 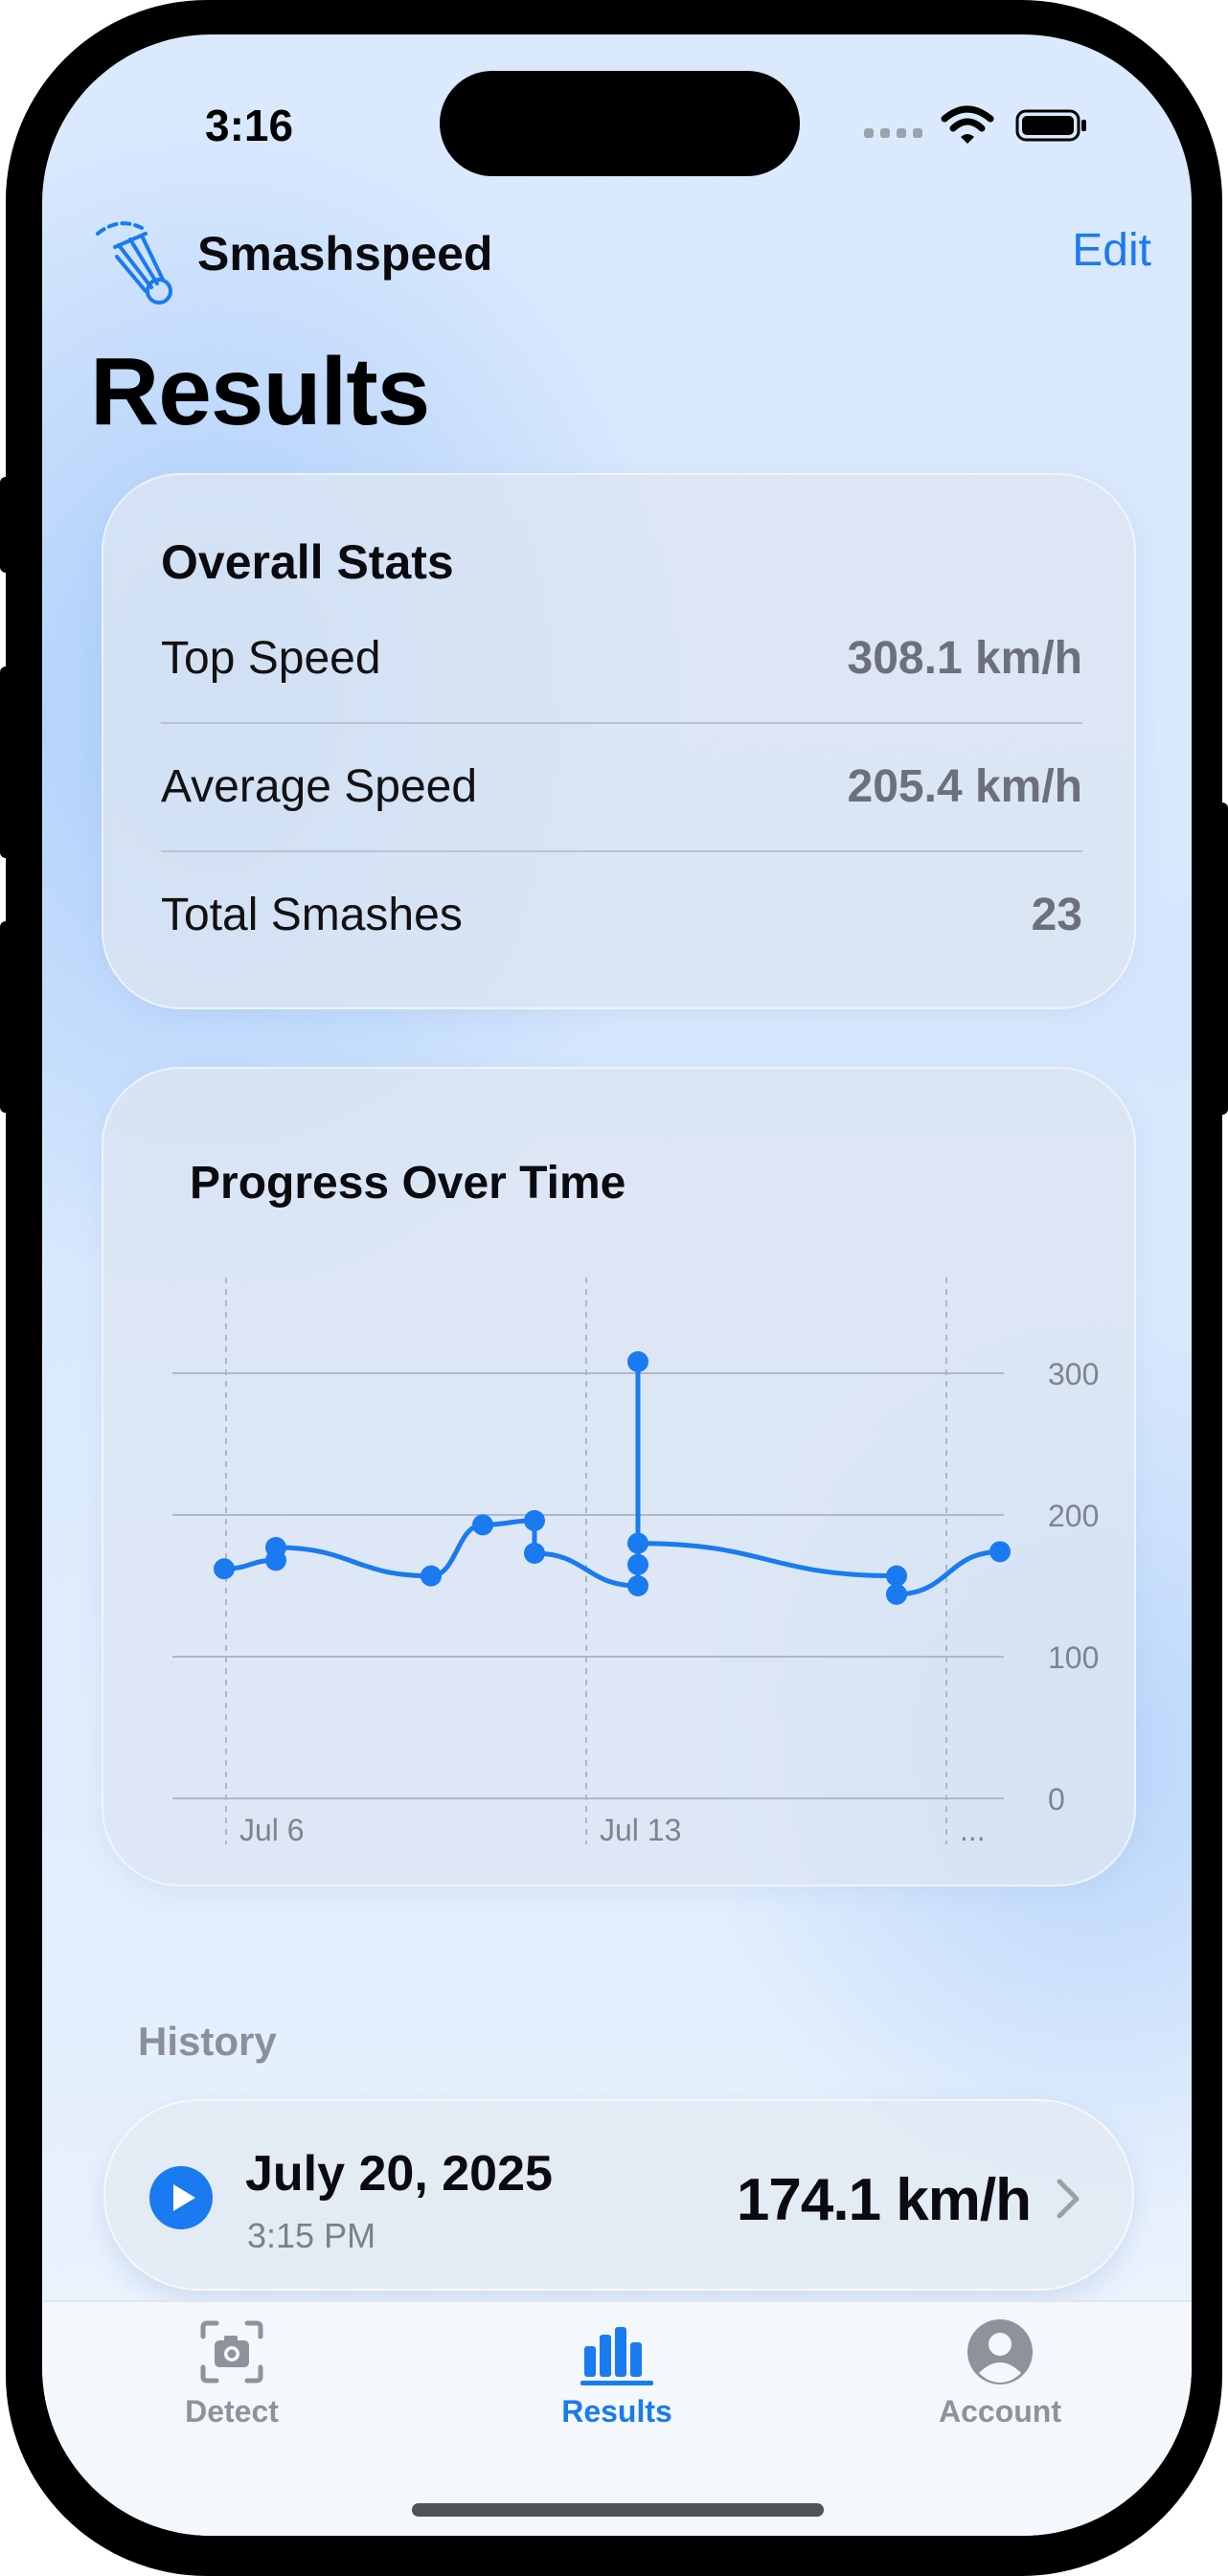 I want to click on home-indicator, so click(x=618, y=2510).